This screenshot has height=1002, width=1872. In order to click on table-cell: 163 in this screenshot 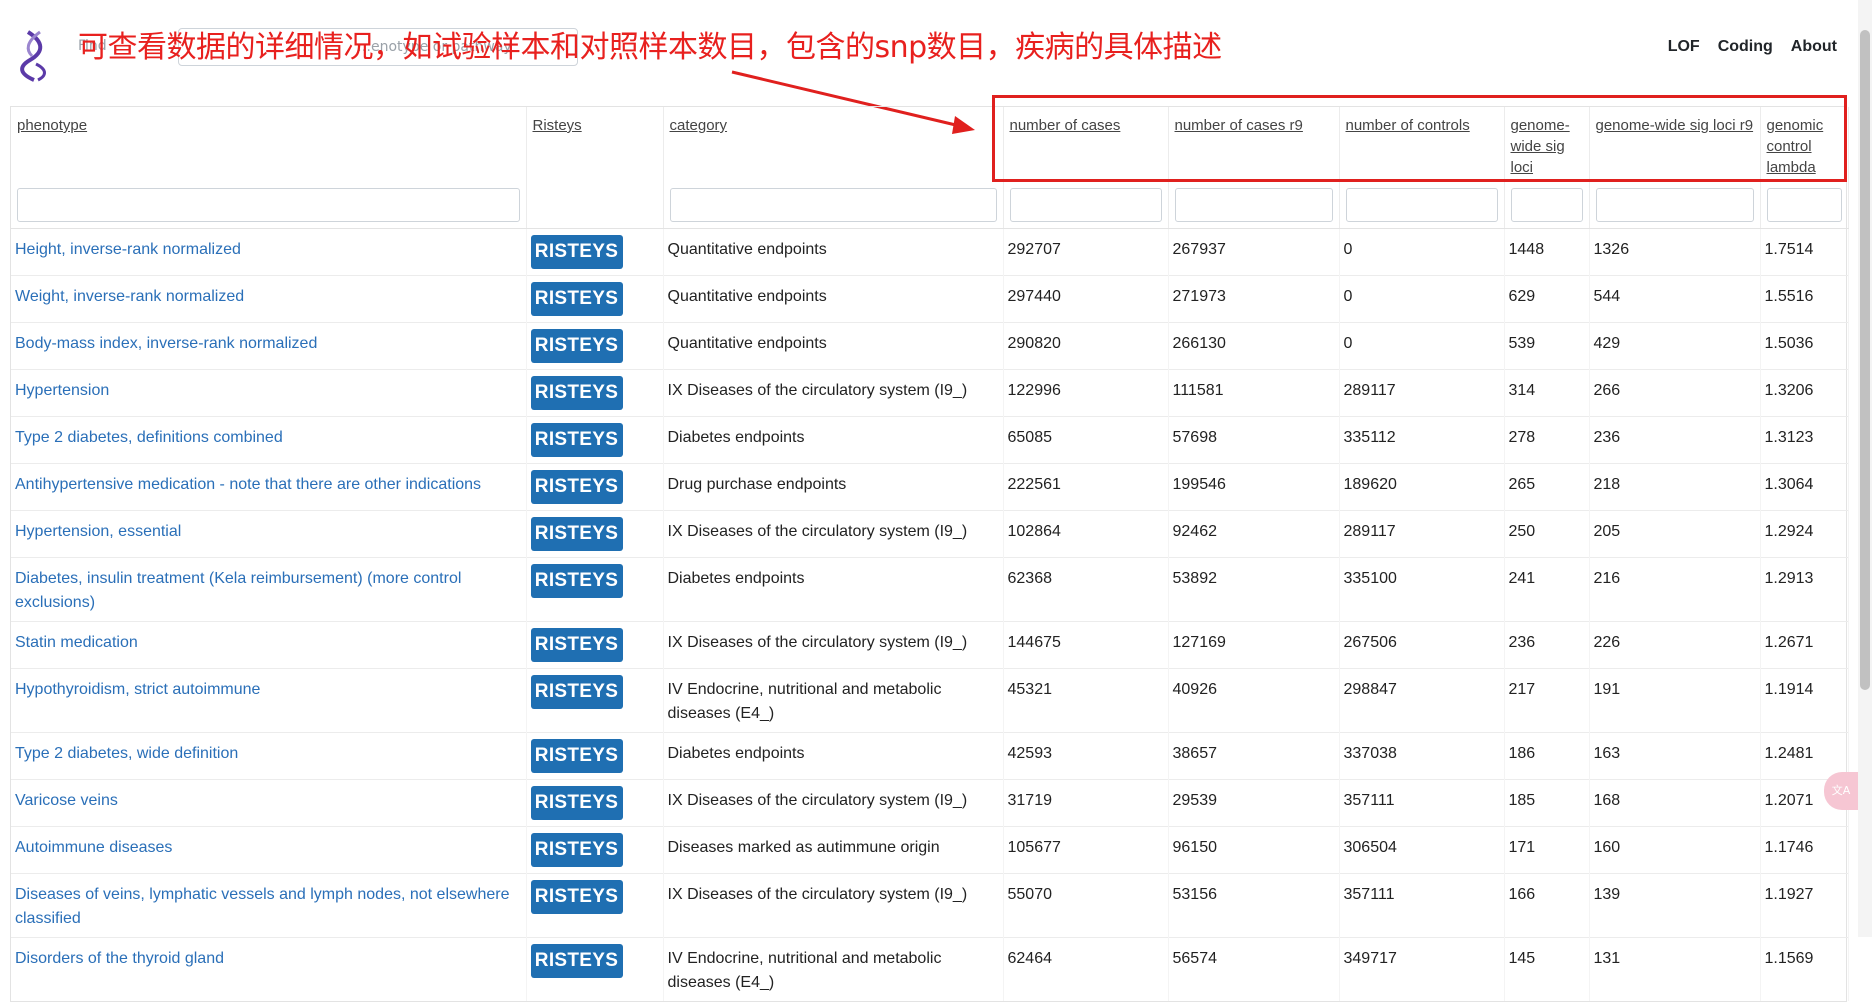, I will do `click(1675, 756)`.